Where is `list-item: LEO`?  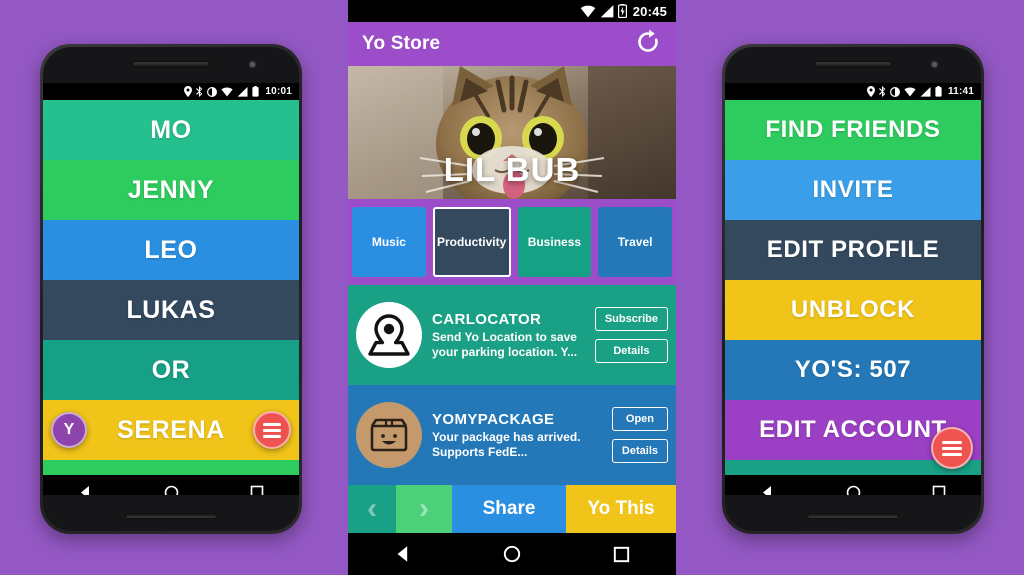 list-item: LEO is located at coordinates (171, 250).